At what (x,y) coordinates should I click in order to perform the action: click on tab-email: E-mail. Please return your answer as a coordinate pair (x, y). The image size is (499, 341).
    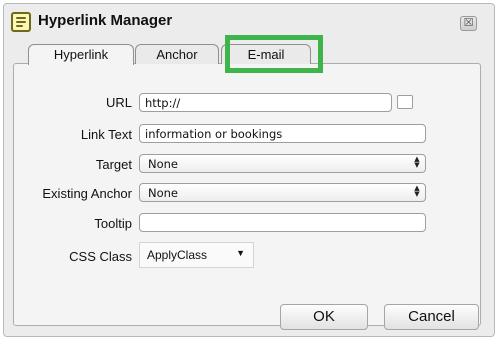
    Looking at the image, I should click on (266, 54).